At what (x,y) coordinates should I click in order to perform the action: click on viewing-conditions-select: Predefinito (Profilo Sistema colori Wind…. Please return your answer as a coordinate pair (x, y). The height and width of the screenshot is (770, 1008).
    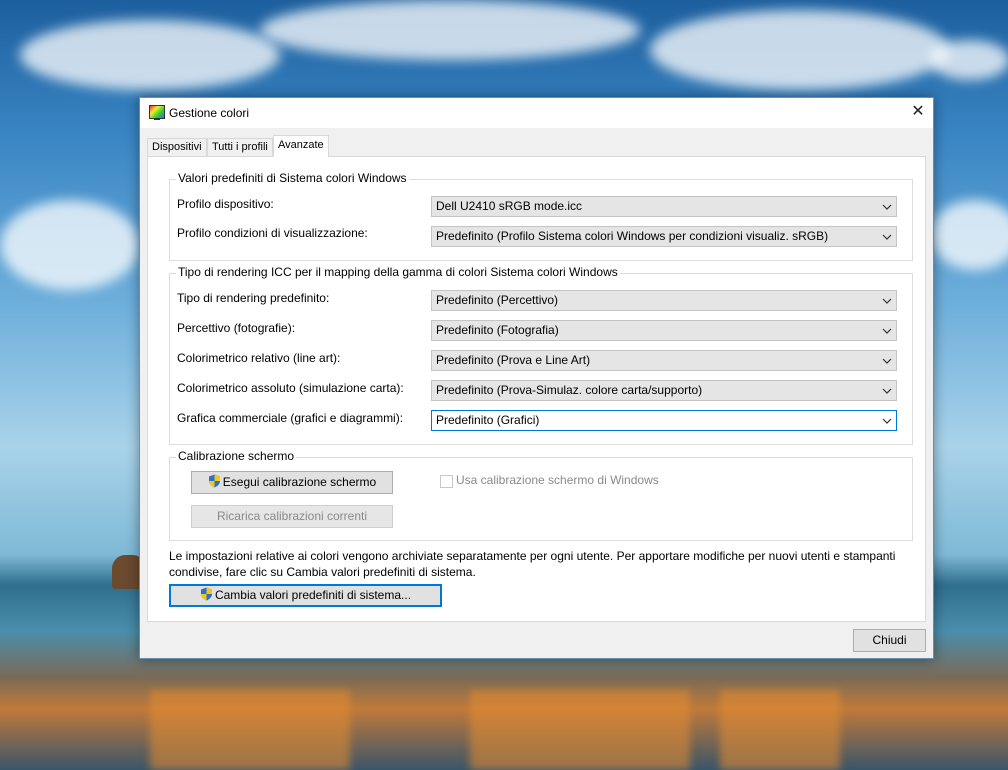
    Looking at the image, I should click on (664, 236).